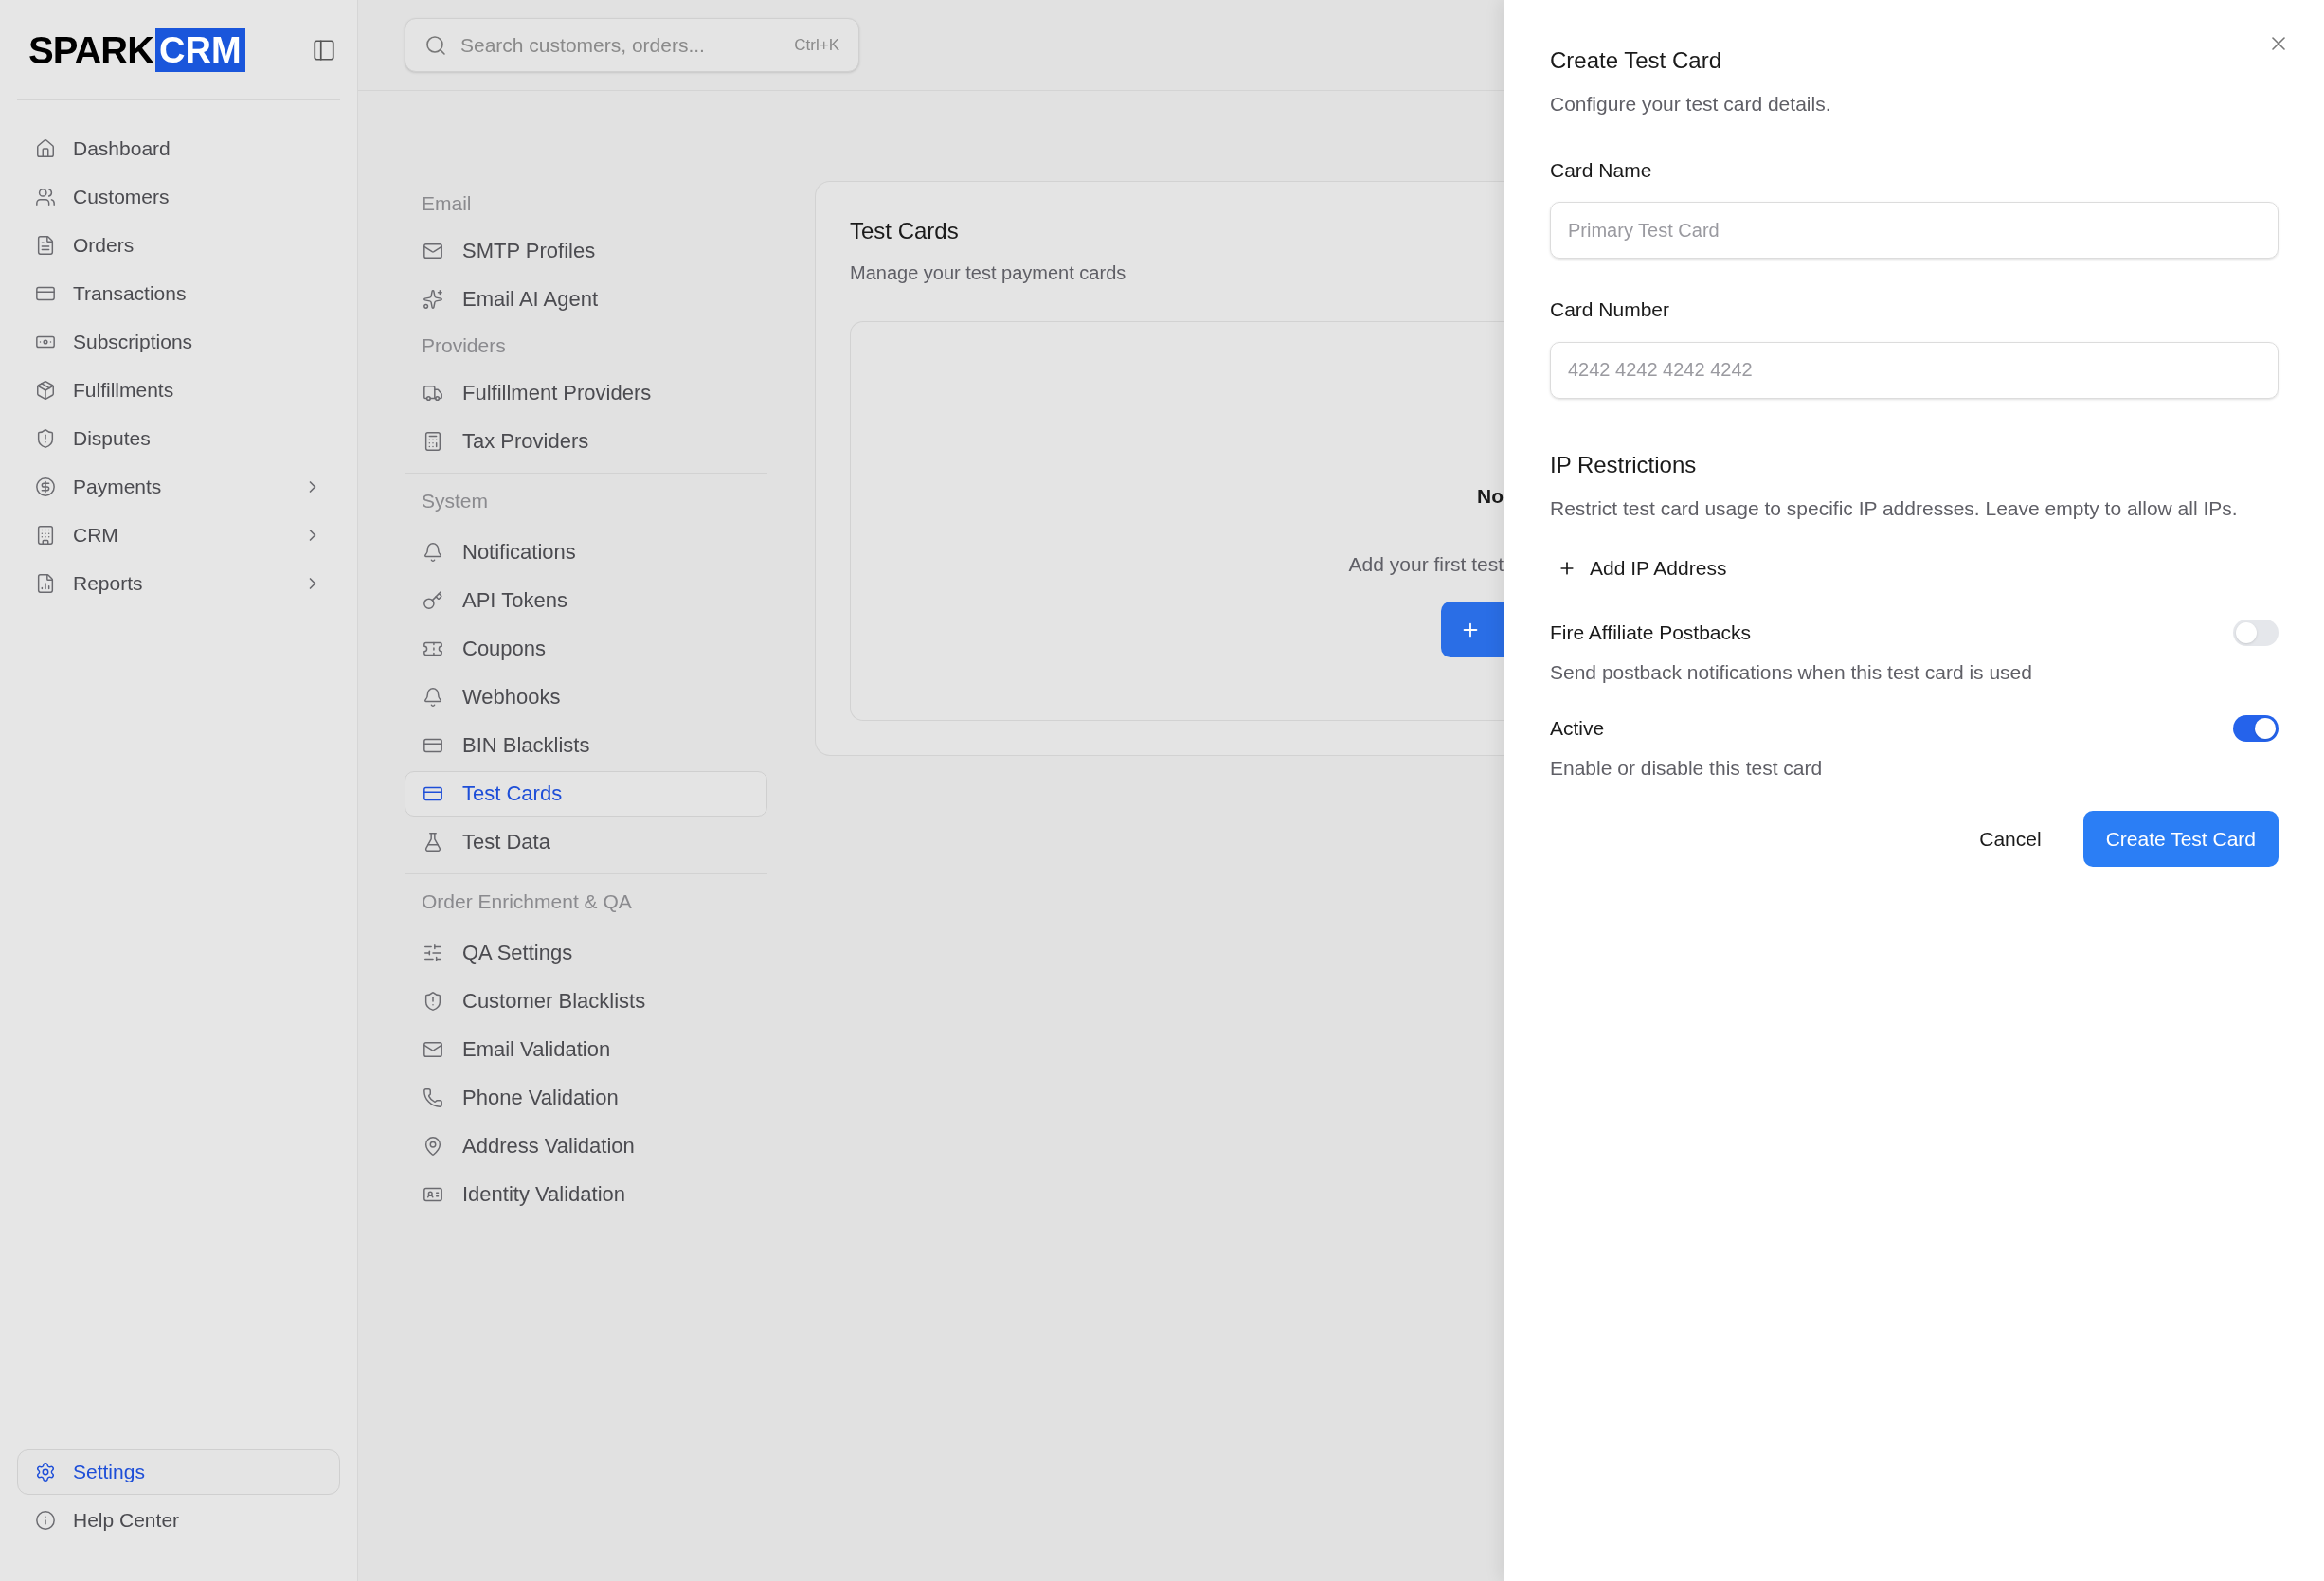 This screenshot has height=1581, width=2324. I want to click on text-input: Primary Test Card, so click(1914, 230).